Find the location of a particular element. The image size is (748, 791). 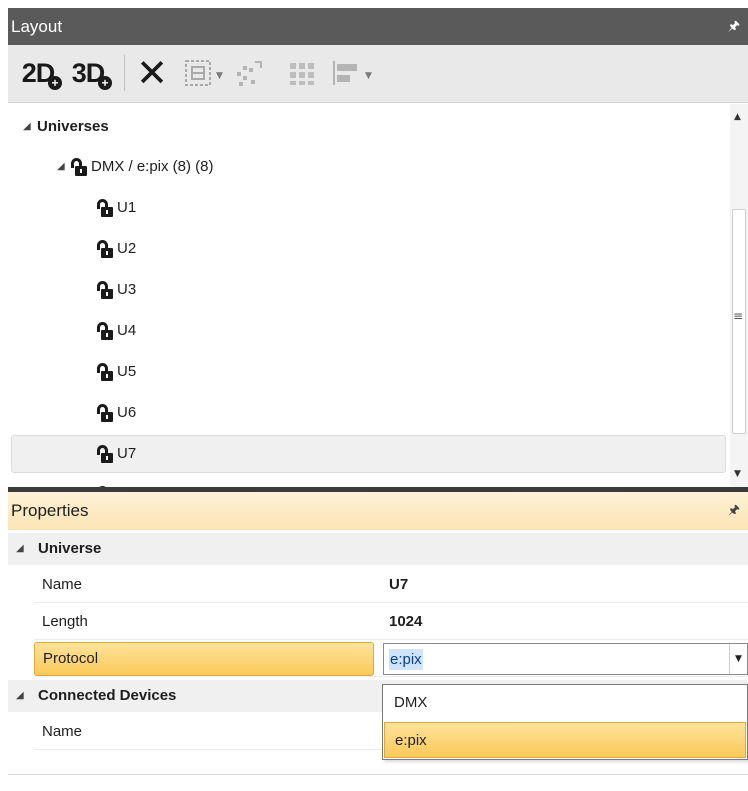

grid-icon is located at coordinates (302, 74).